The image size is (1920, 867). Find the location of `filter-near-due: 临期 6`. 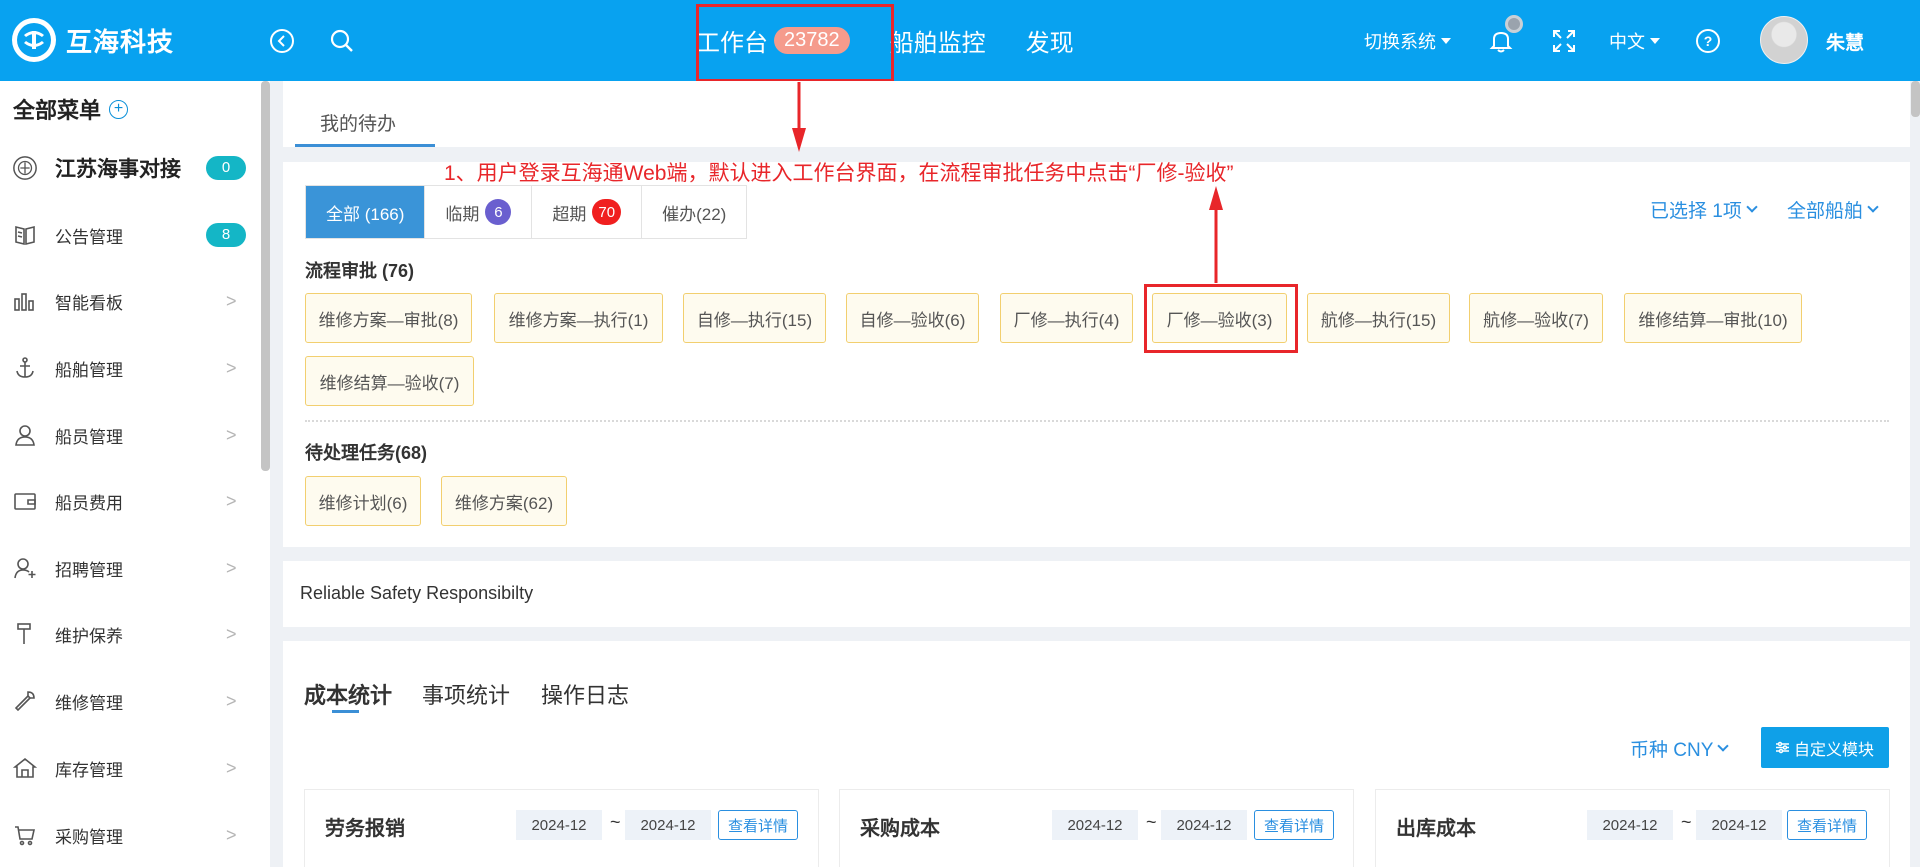

filter-near-due: 临期 6 is located at coordinates (479, 212).